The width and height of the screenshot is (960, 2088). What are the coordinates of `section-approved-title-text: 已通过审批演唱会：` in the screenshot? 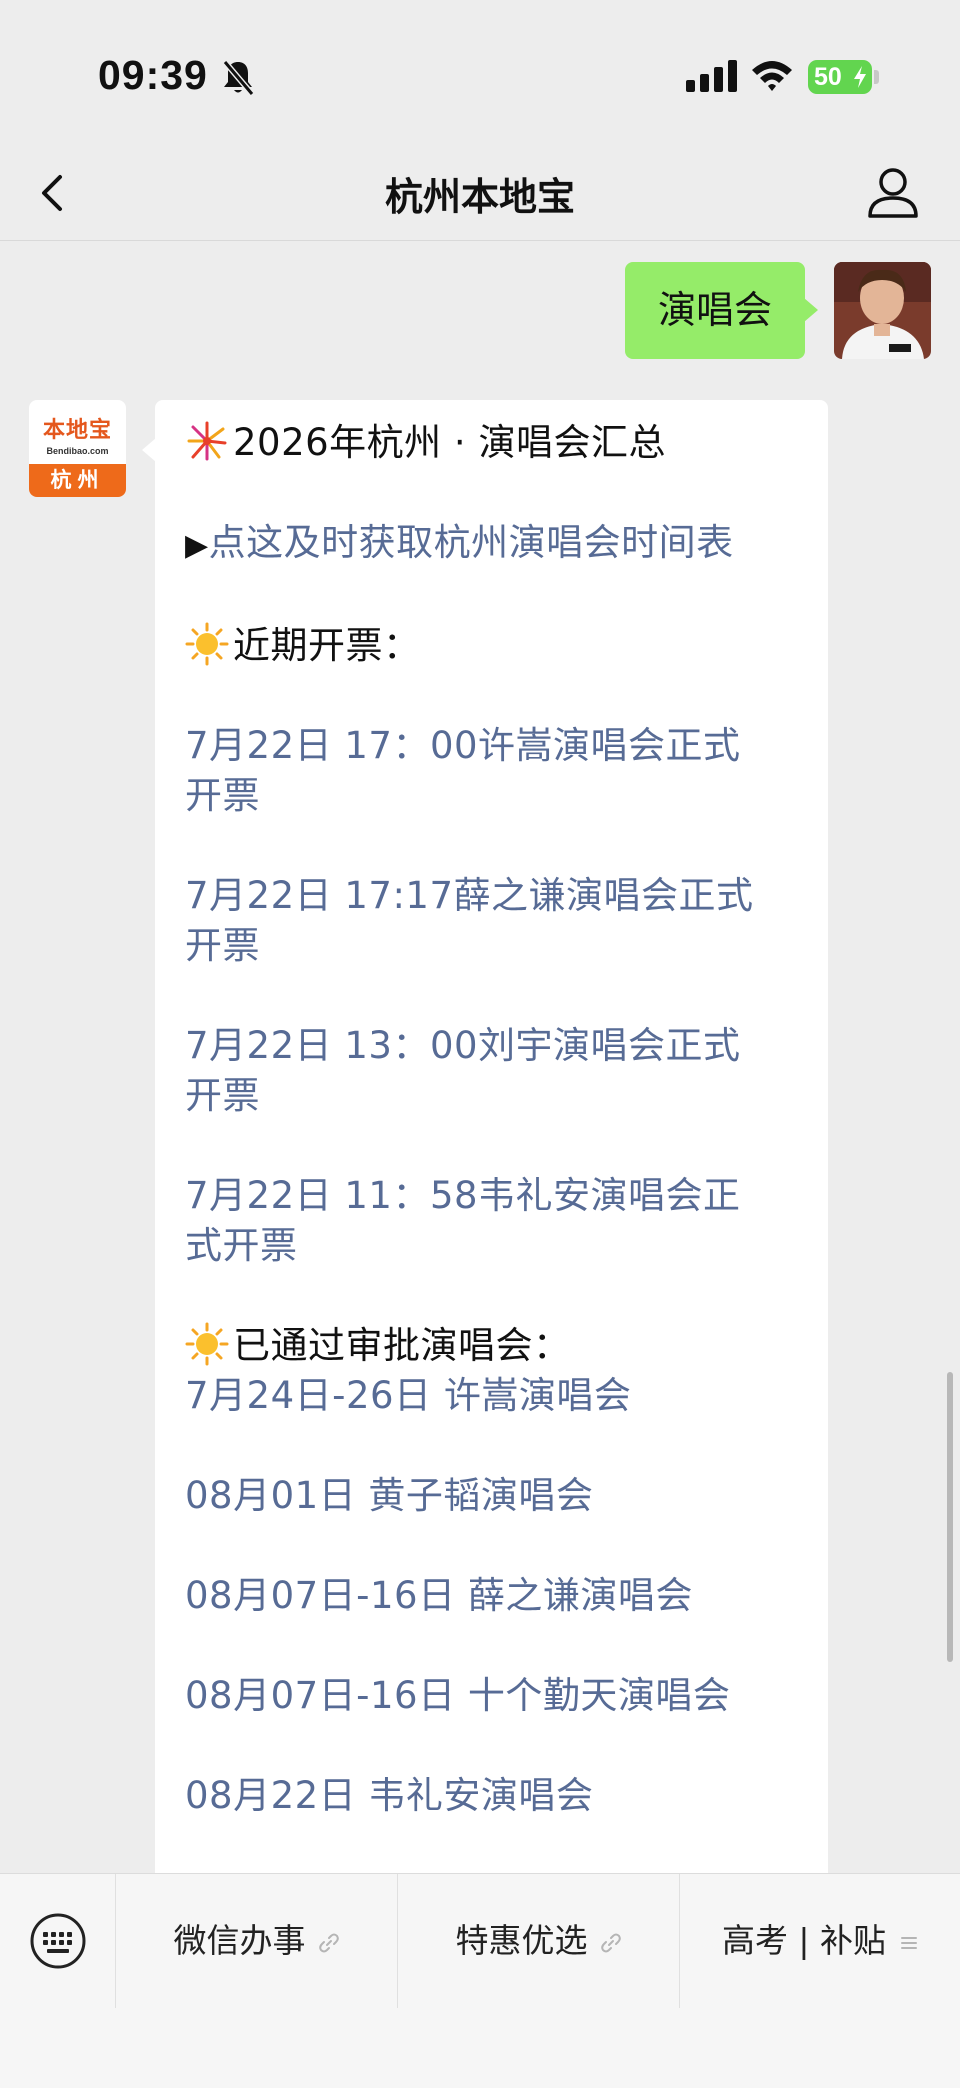 It's located at (402, 1345).